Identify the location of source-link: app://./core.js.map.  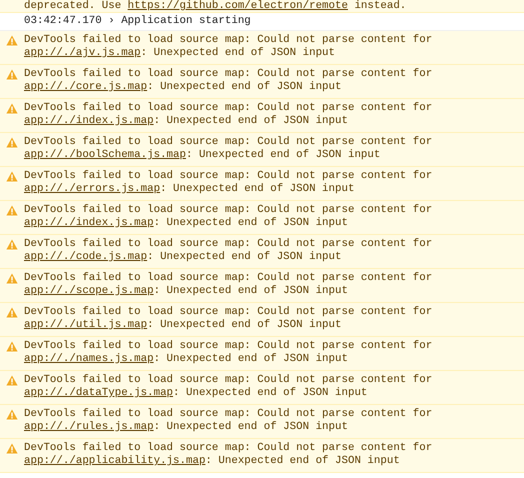
(86, 87).